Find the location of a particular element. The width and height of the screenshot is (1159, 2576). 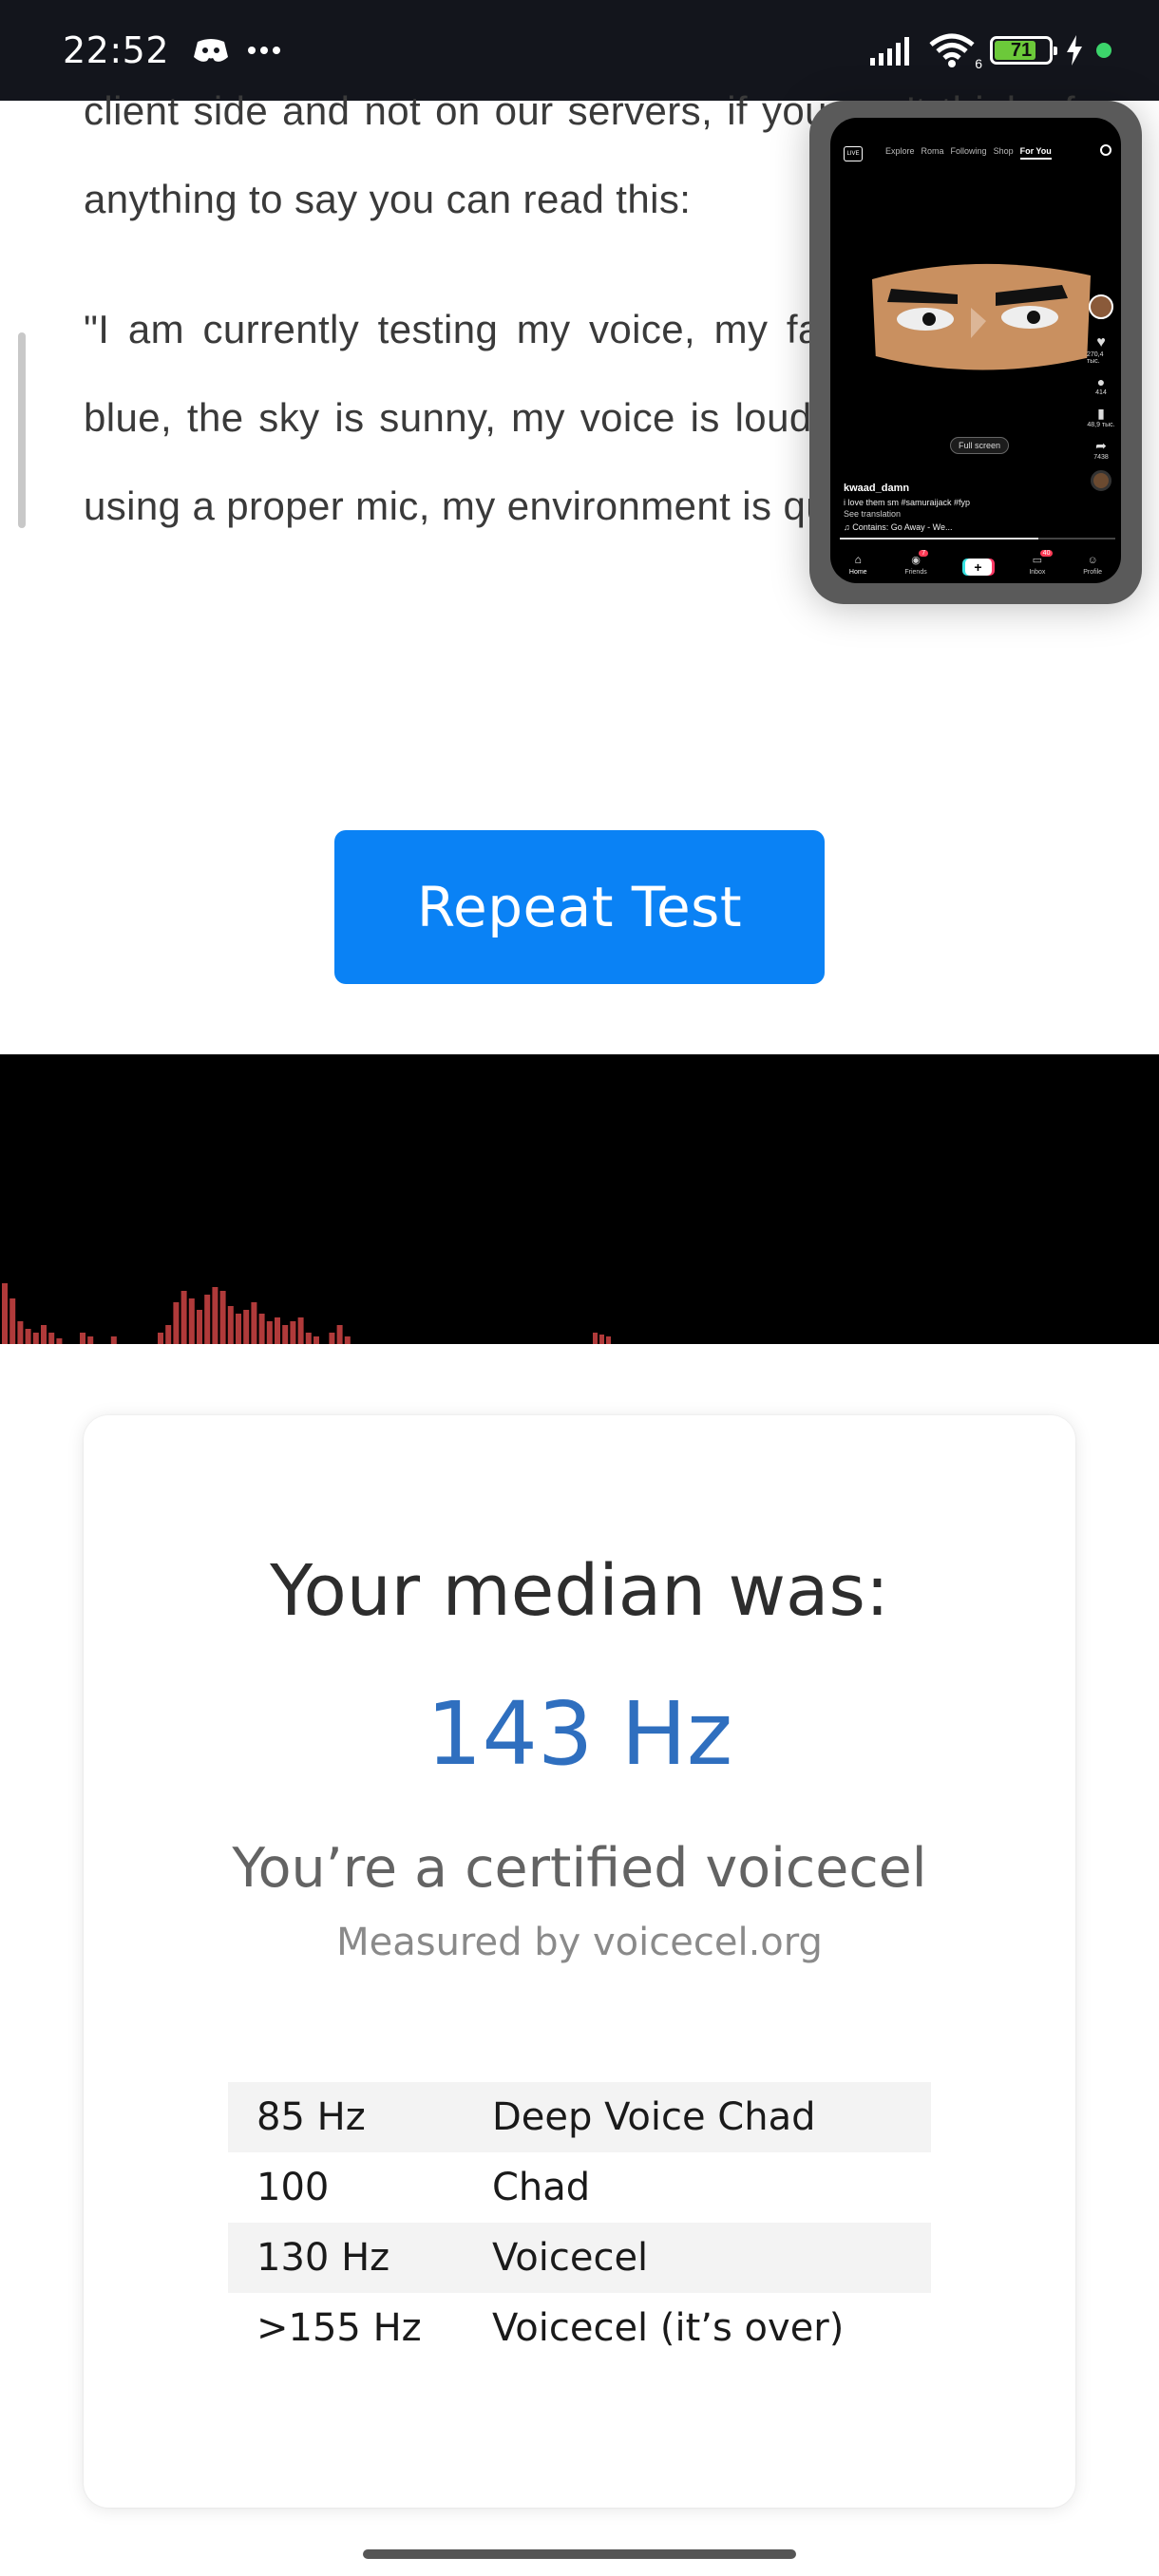

video-progress-fill is located at coordinates (939, 539).